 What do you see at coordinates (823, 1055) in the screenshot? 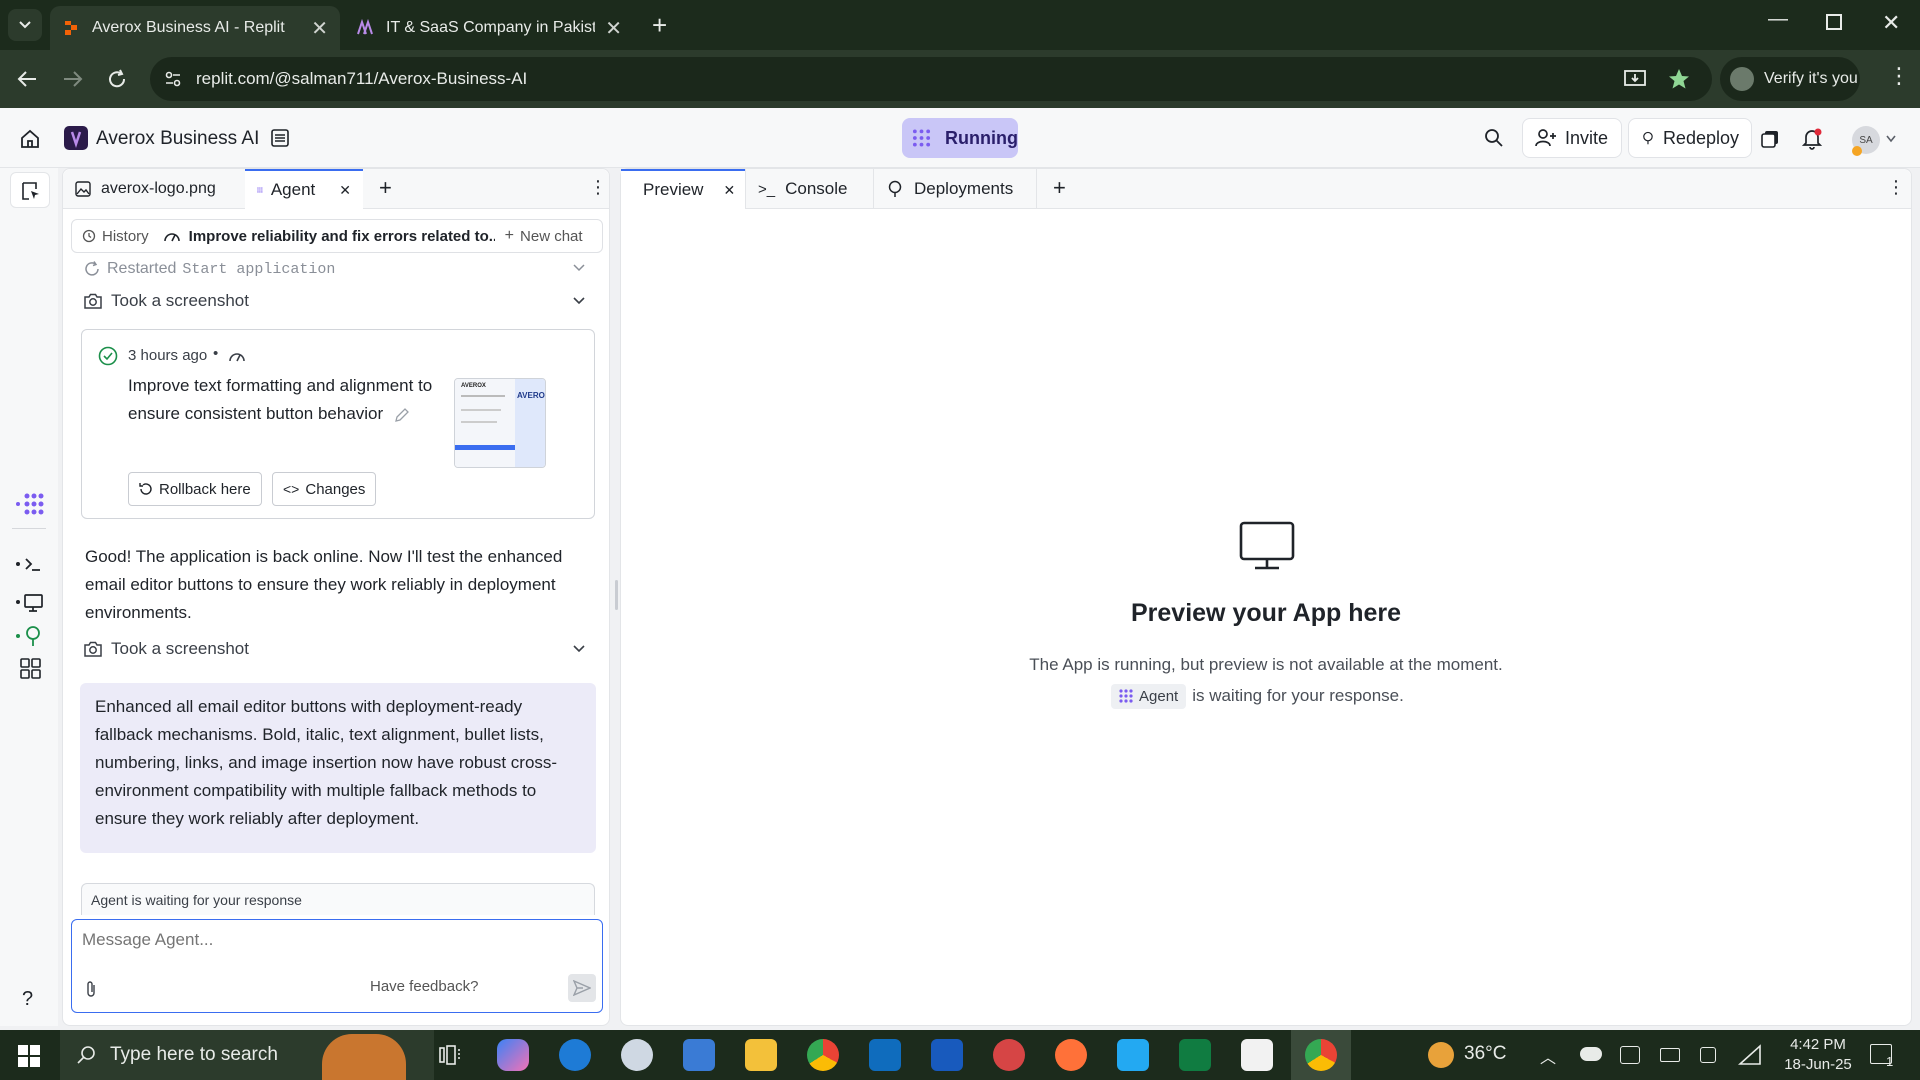
I see `chrome-browser-icon` at bounding box center [823, 1055].